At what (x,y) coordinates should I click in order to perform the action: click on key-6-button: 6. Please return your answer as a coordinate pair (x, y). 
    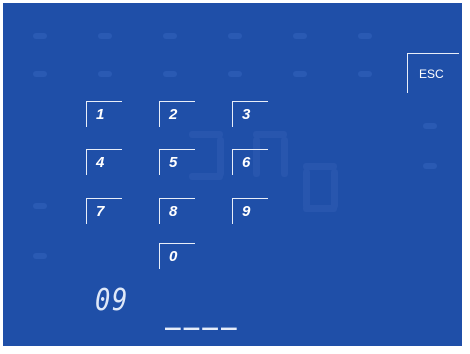
    Looking at the image, I should click on (250, 162).